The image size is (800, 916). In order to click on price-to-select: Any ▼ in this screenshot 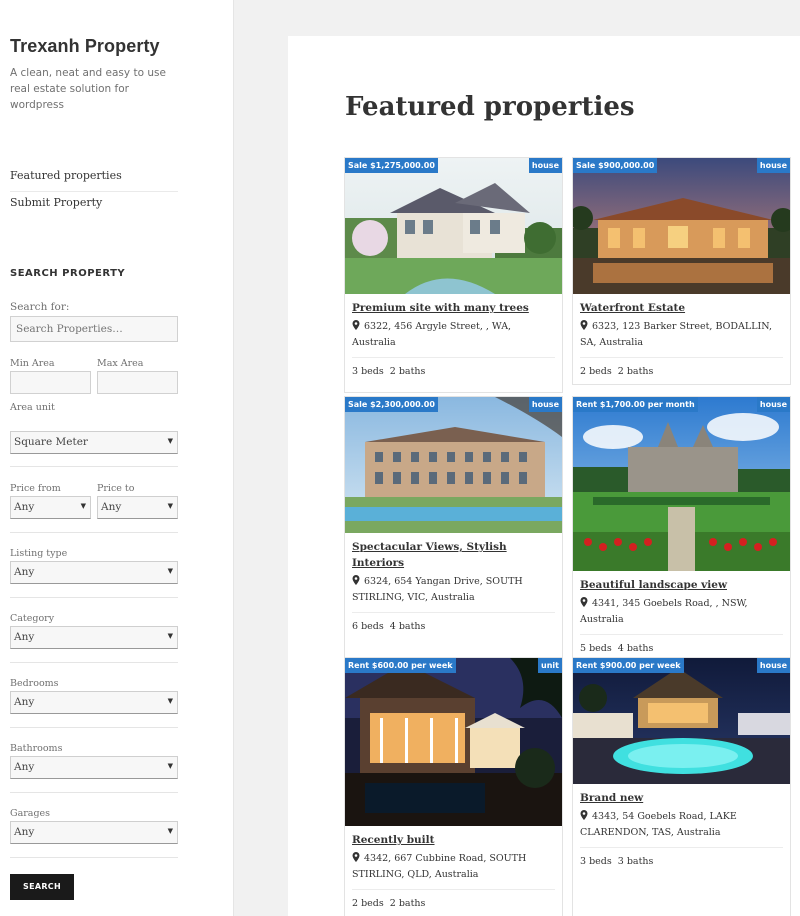, I will do `click(137, 507)`.